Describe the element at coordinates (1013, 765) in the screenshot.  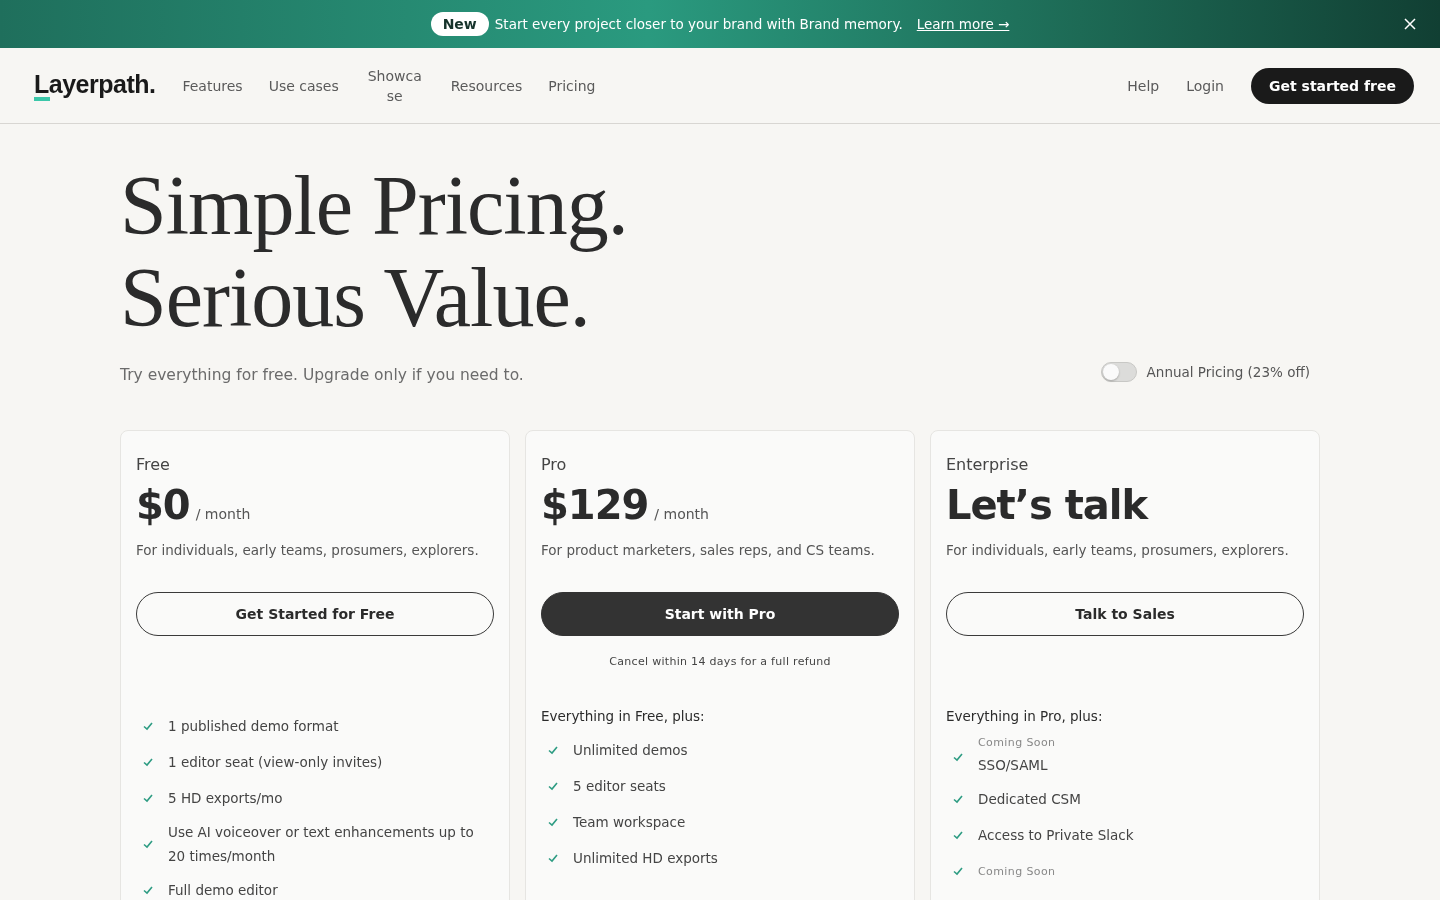
I see `feature-text: SSO/SAML` at that location.